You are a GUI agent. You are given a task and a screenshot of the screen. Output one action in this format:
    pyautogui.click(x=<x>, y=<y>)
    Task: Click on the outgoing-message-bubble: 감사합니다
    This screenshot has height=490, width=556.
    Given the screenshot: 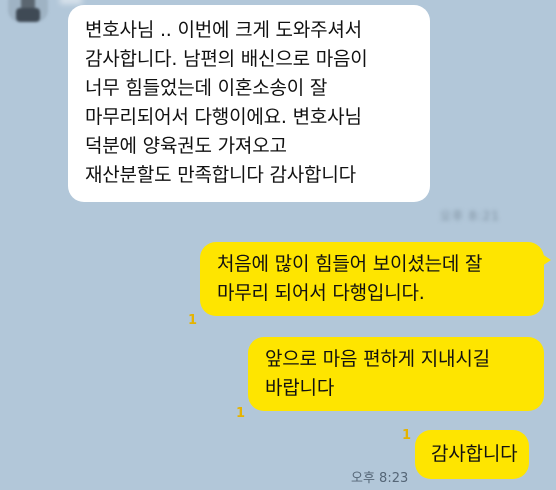 What is the action you would take?
    pyautogui.click(x=472, y=454)
    